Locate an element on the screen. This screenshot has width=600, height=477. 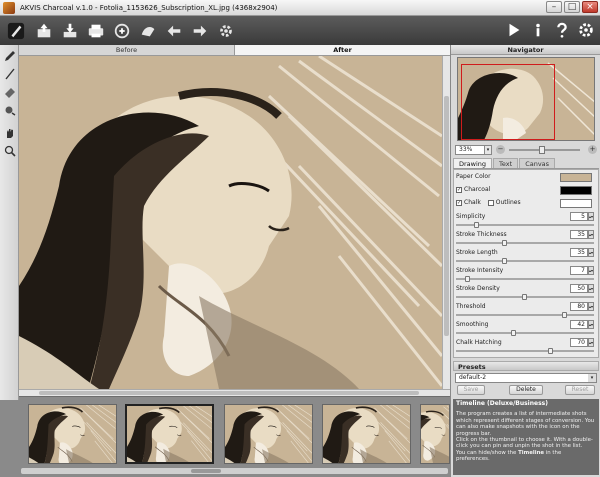
main-toolbar is located at coordinates (300, 30).